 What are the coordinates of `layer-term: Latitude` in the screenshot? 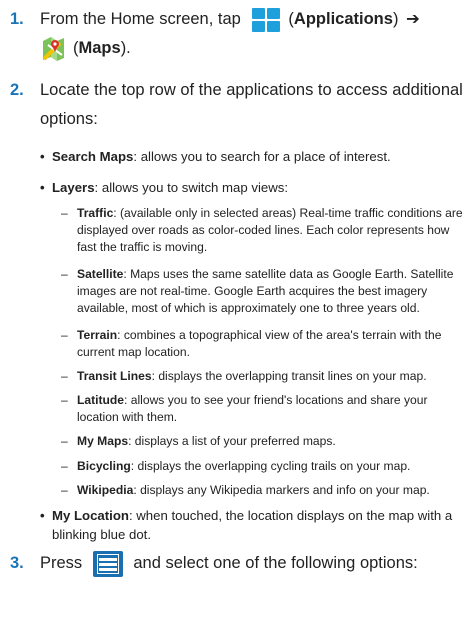 It's located at (101, 400).